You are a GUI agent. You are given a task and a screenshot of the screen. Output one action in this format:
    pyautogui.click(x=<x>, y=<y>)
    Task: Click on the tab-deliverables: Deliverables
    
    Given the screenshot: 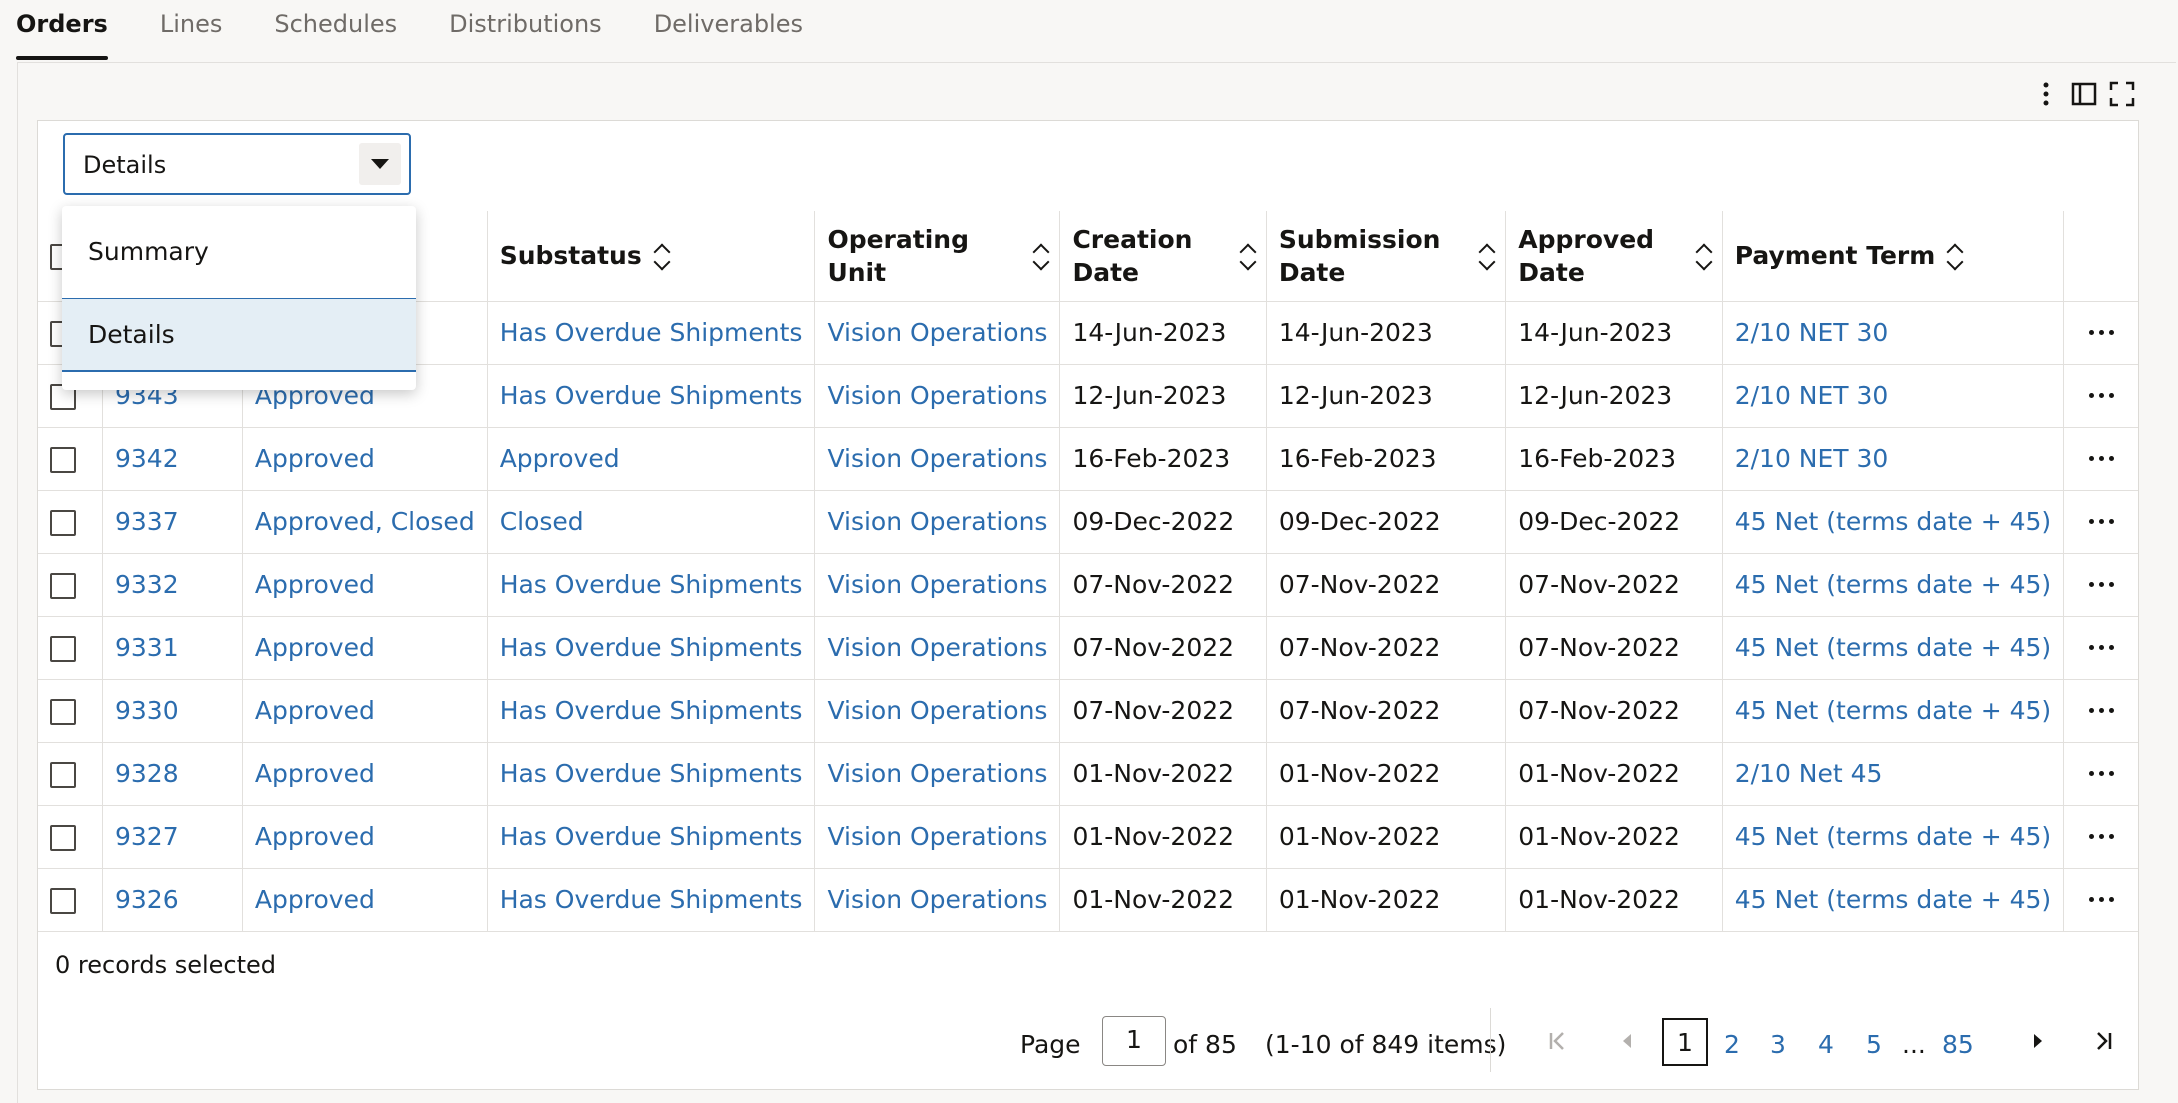 What is the action you would take?
    pyautogui.click(x=728, y=30)
    